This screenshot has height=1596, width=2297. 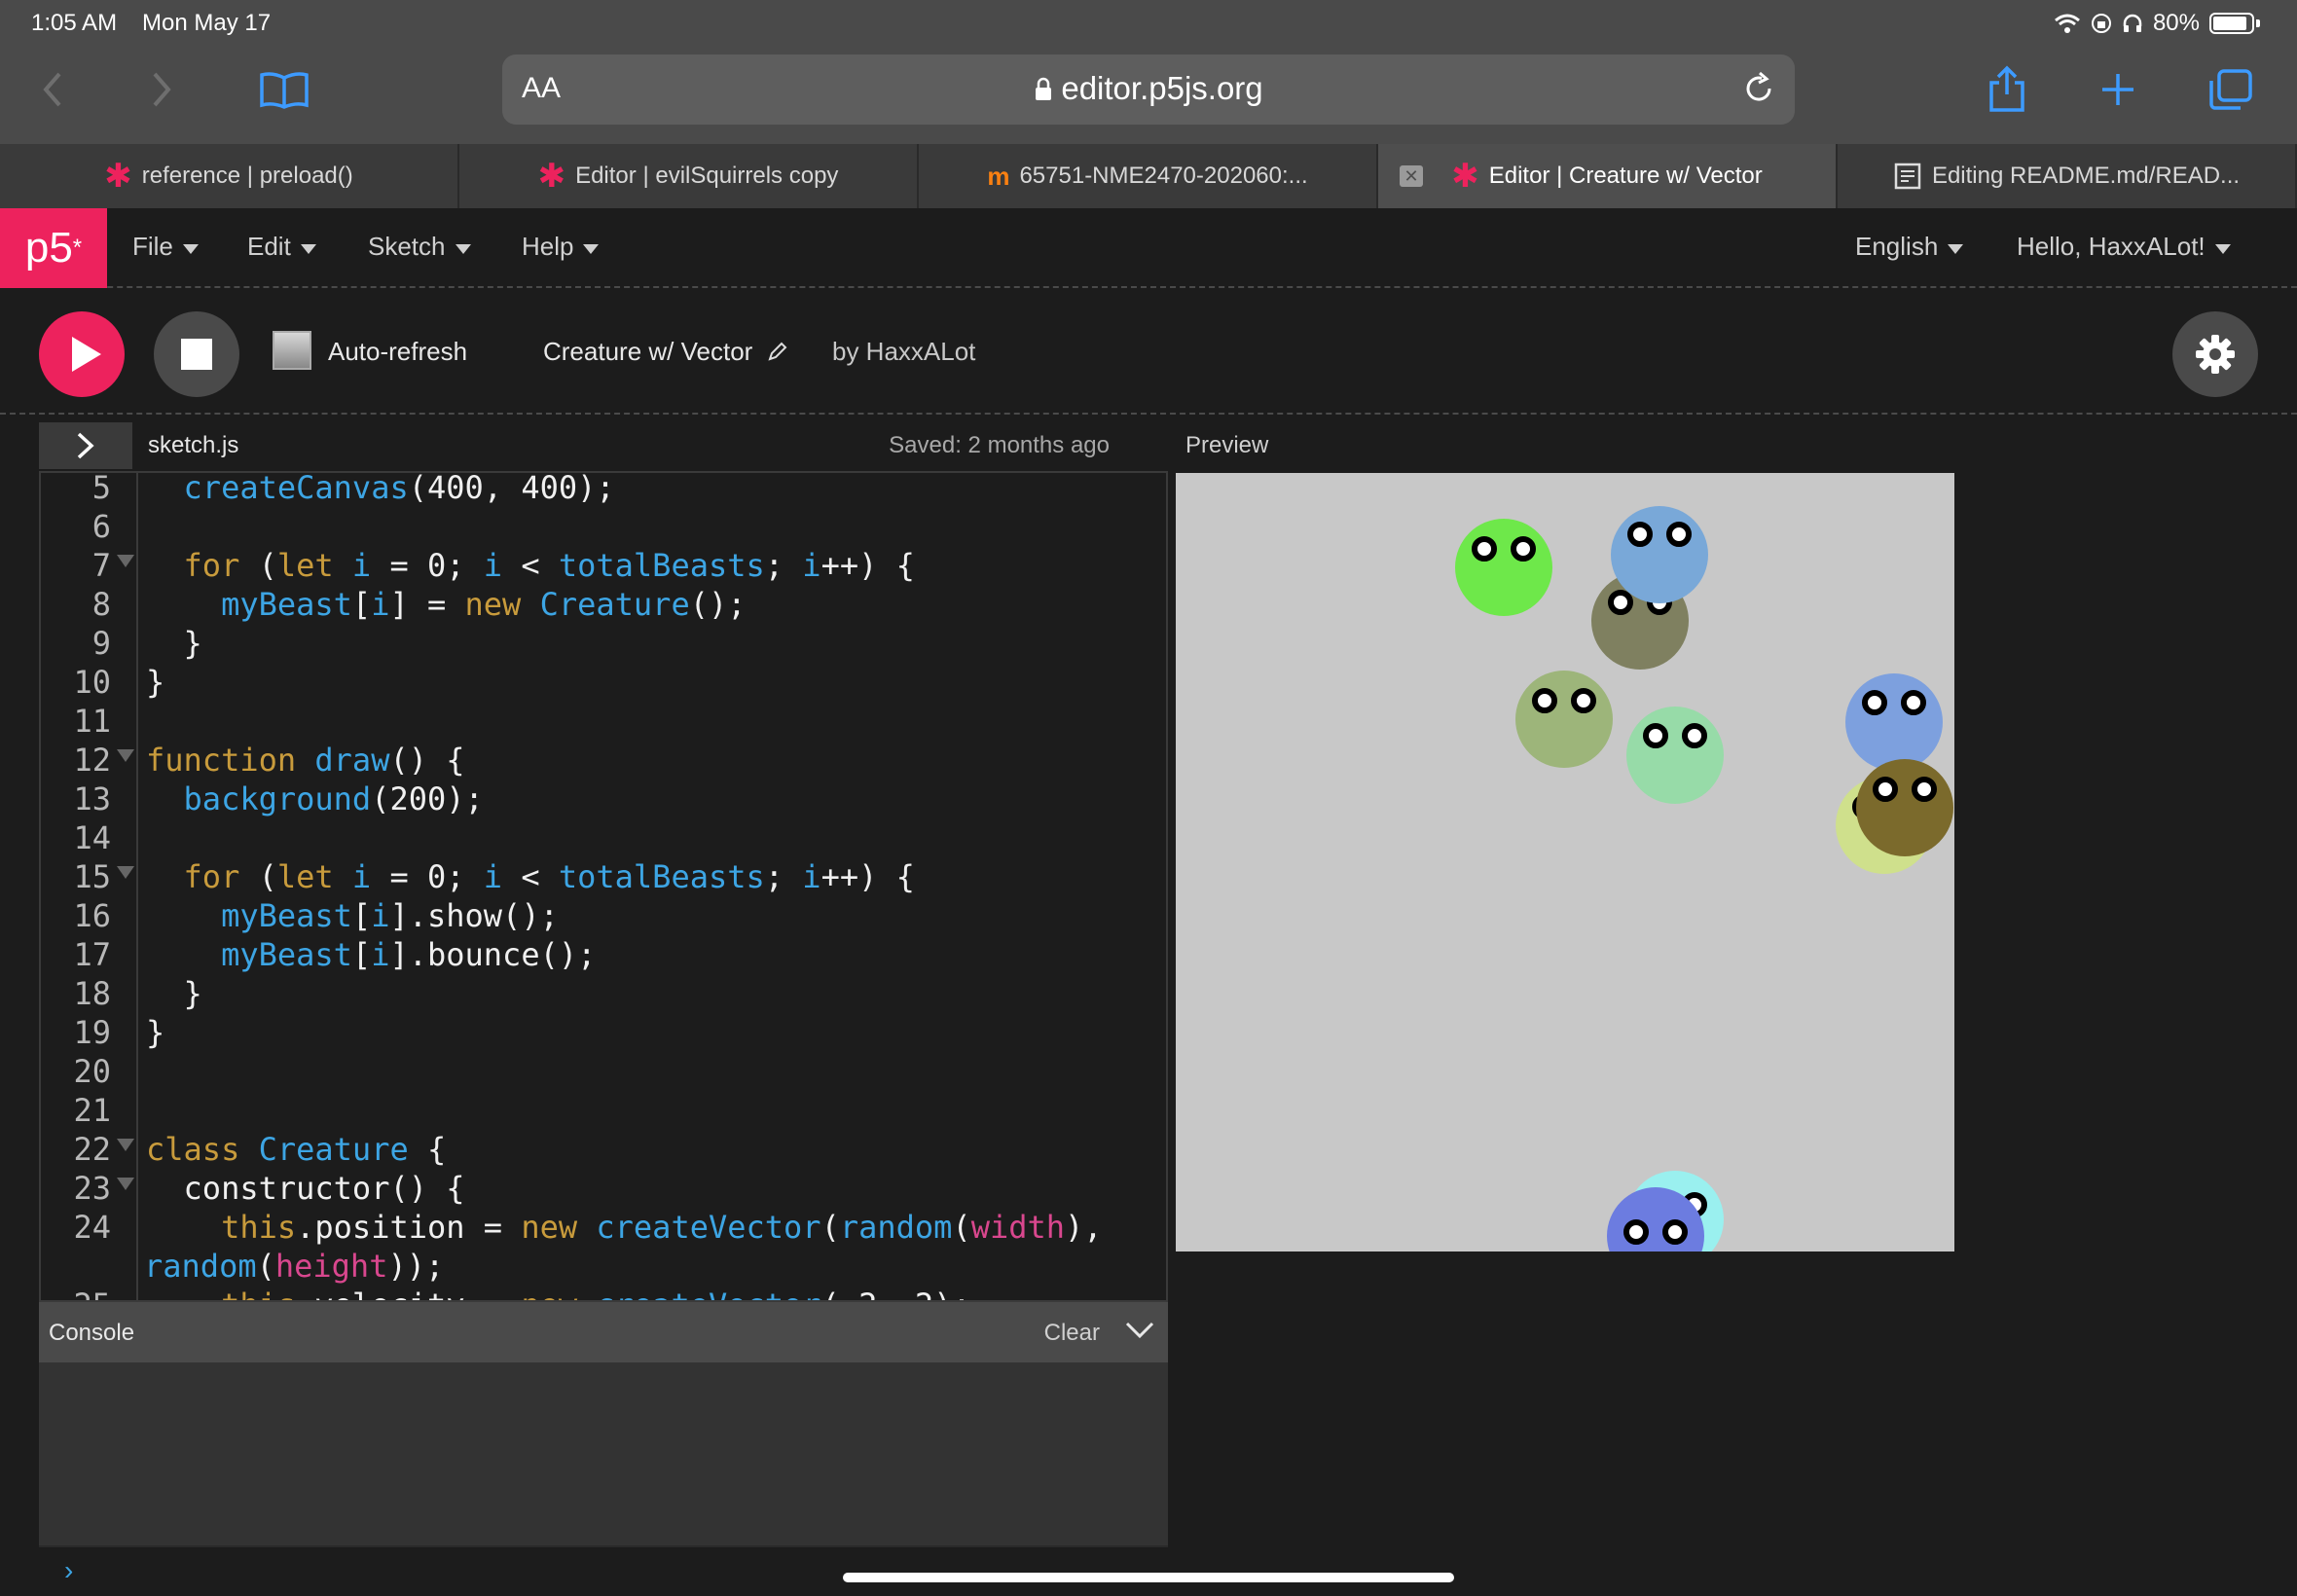 I want to click on url-display: editor.p5js.org, so click(x=1148, y=88).